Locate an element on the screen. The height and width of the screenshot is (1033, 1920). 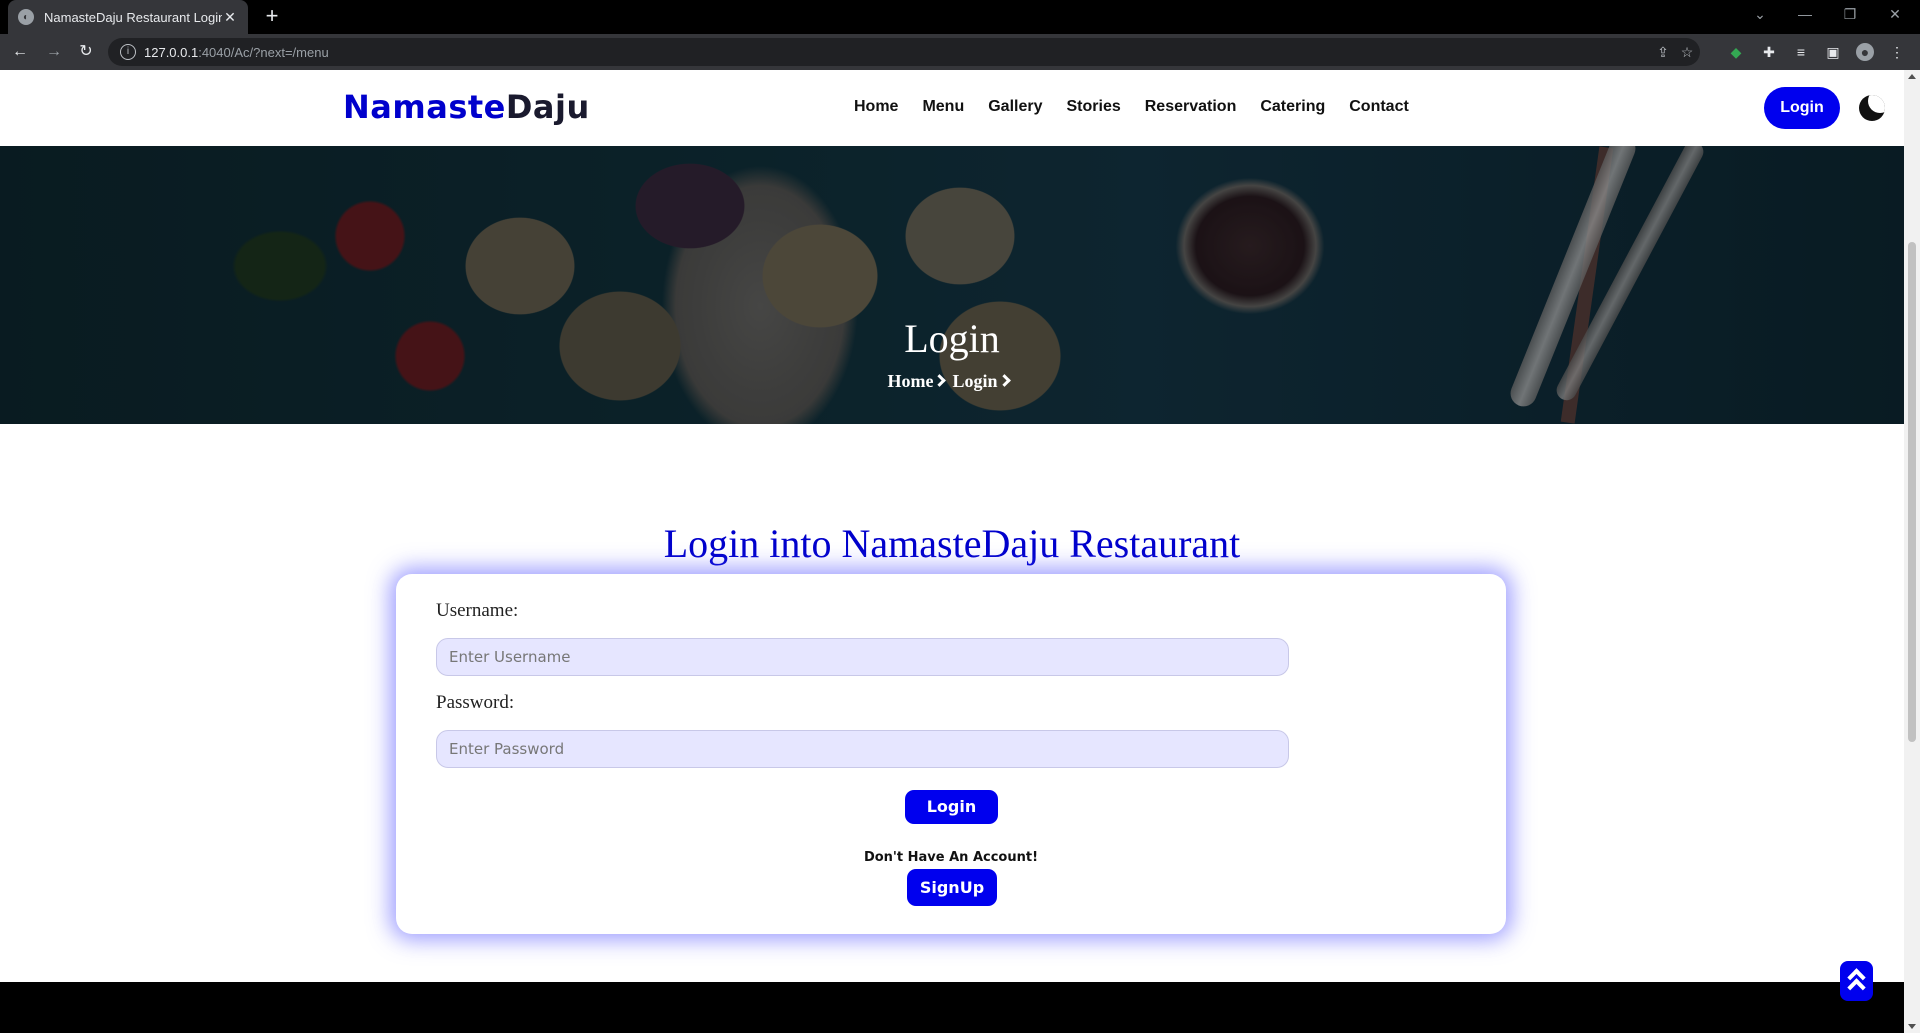
footer is located at coordinates (952, 1007).